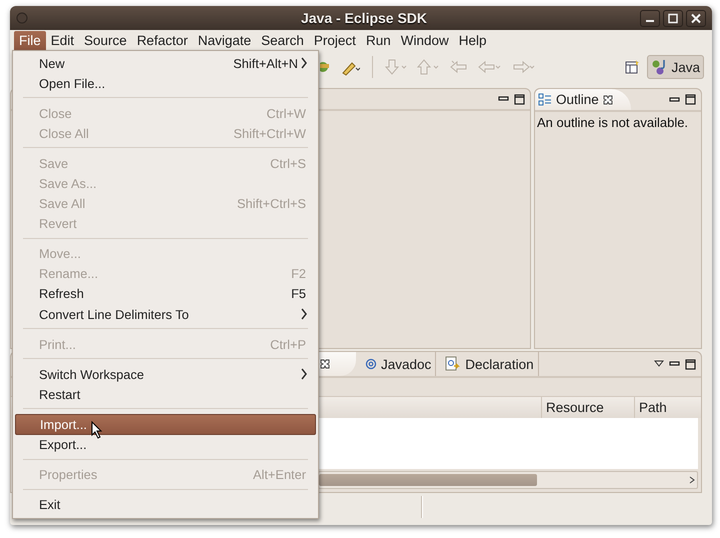  Describe the element at coordinates (364, 18) in the screenshot. I see `window-title: Java - Eclipse SDK` at that location.